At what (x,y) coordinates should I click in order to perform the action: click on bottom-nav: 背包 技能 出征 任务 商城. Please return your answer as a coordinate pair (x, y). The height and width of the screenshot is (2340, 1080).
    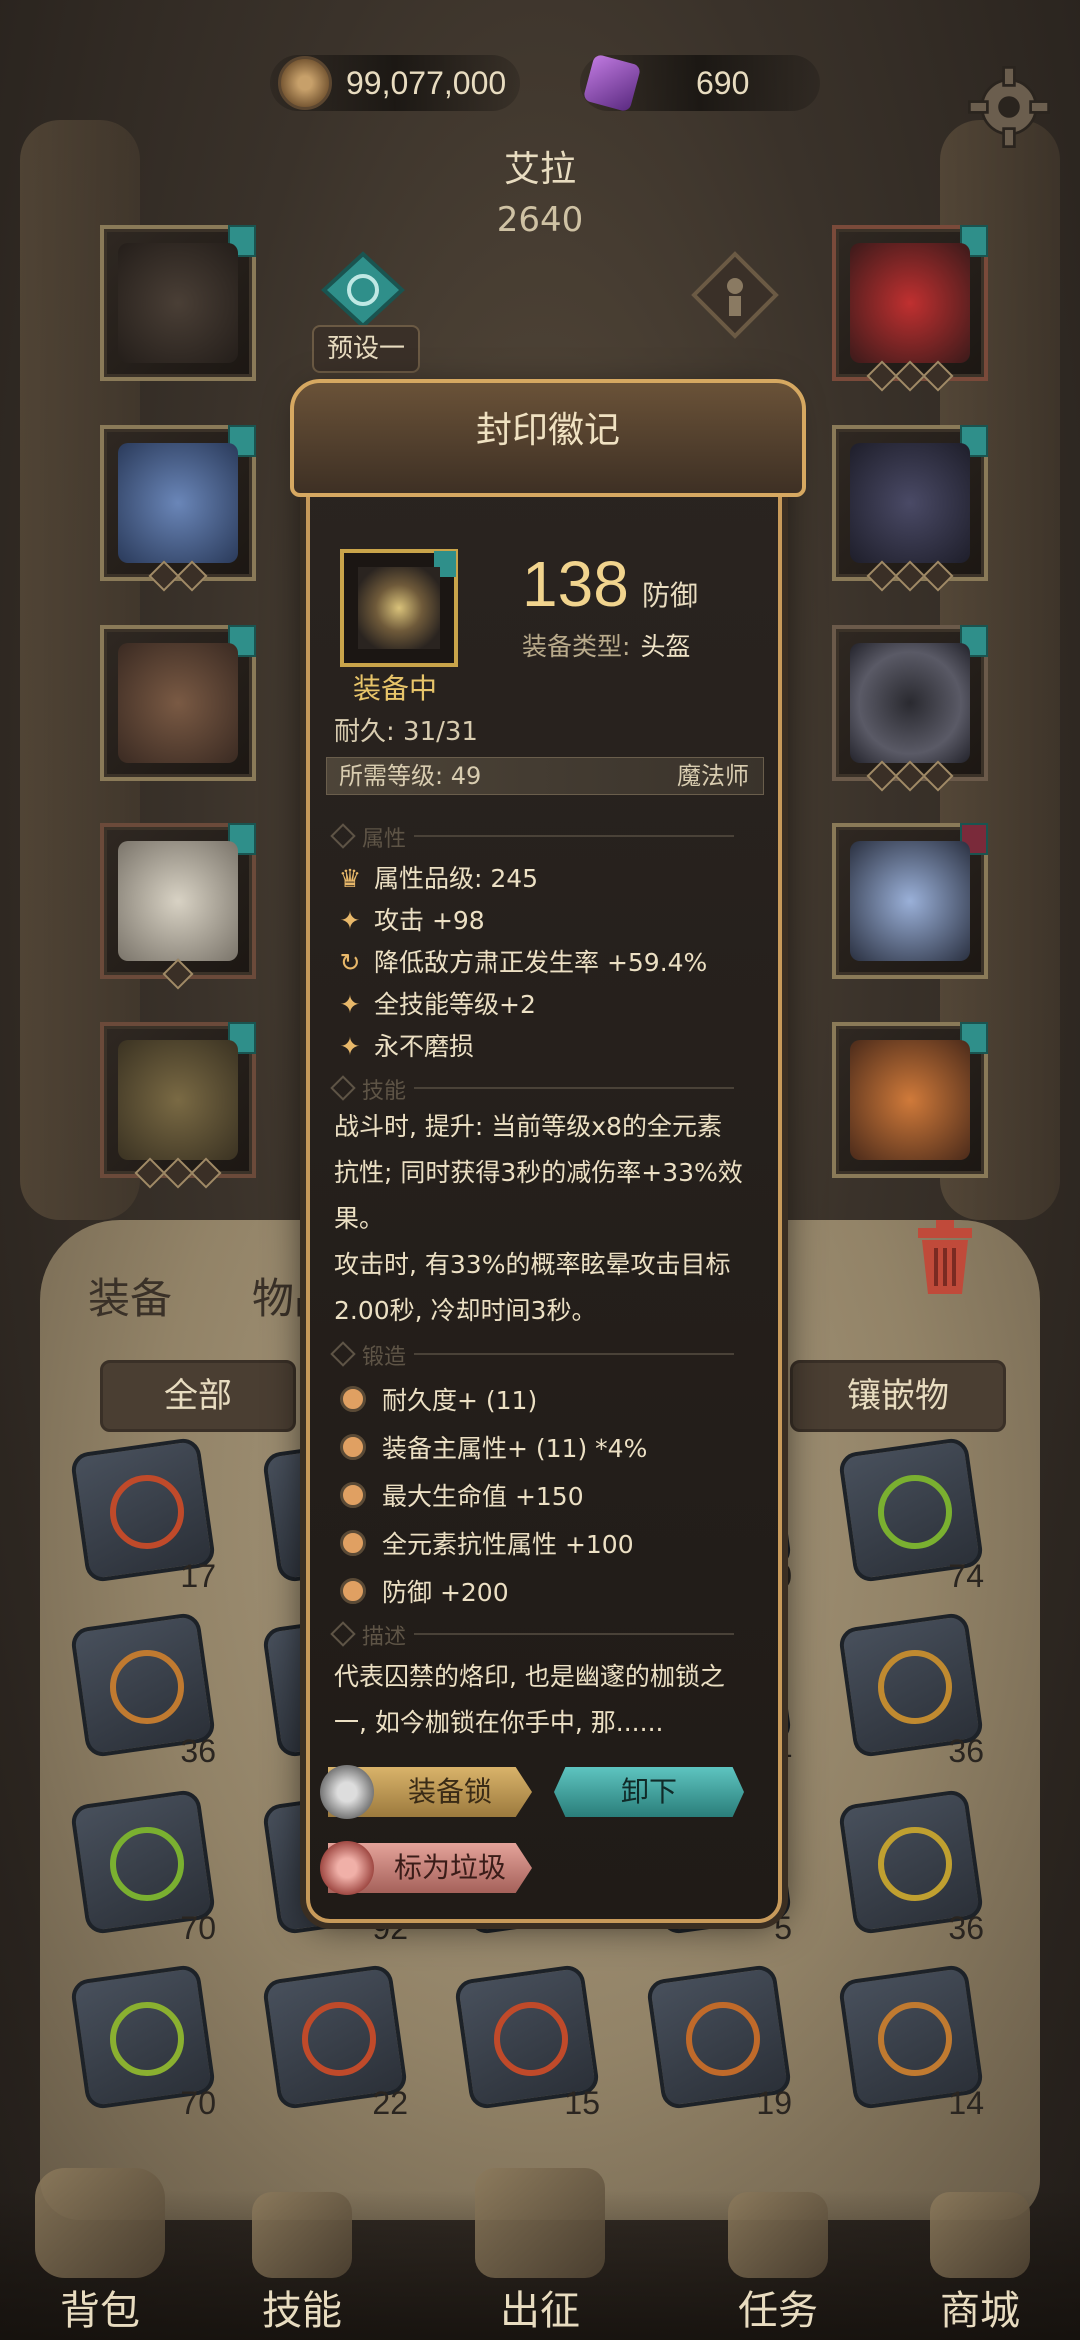
    Looking at the image, I should click on (540, 2254).